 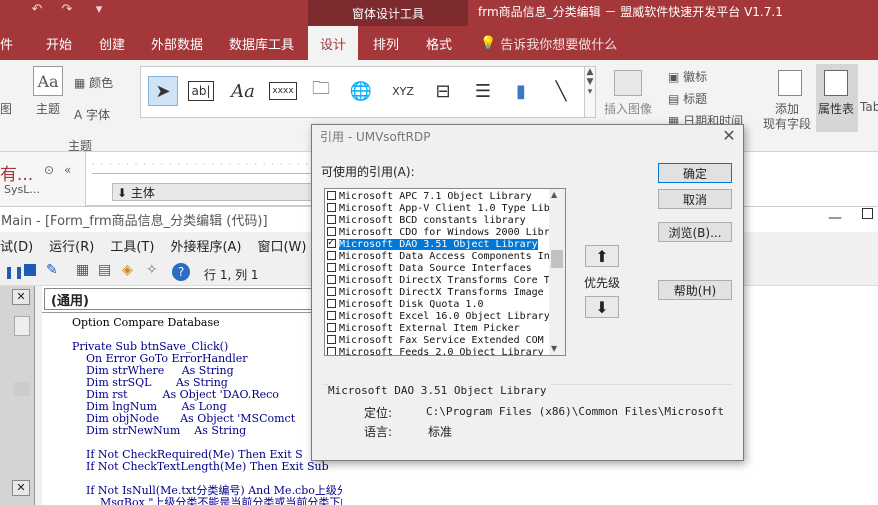 I want to click on add-fields-icon, so click(x=790, y=83).